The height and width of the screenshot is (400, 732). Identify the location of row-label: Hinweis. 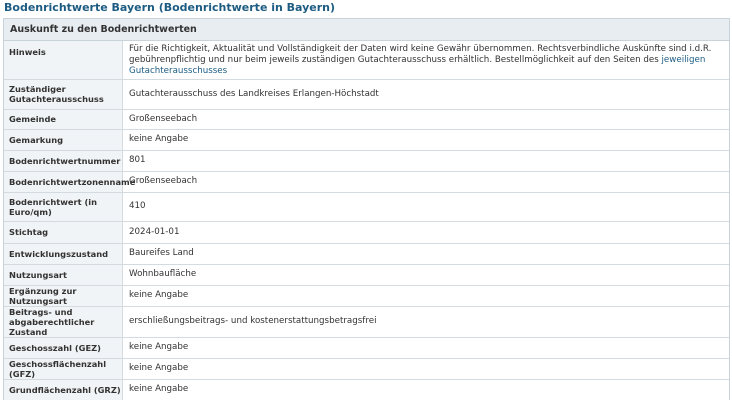
(63, 60).